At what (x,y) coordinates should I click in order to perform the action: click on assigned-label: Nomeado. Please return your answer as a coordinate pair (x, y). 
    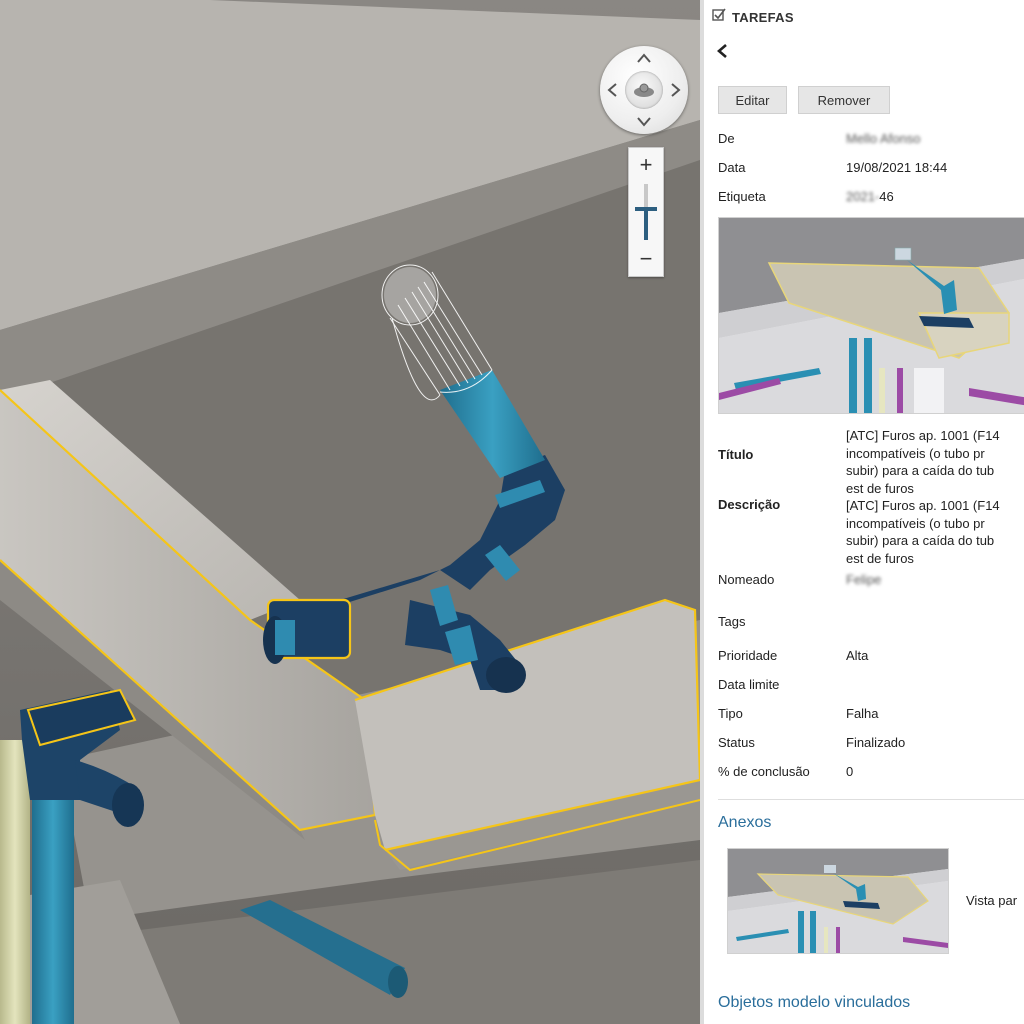
    Looking at the image, I should click on (746, 579).